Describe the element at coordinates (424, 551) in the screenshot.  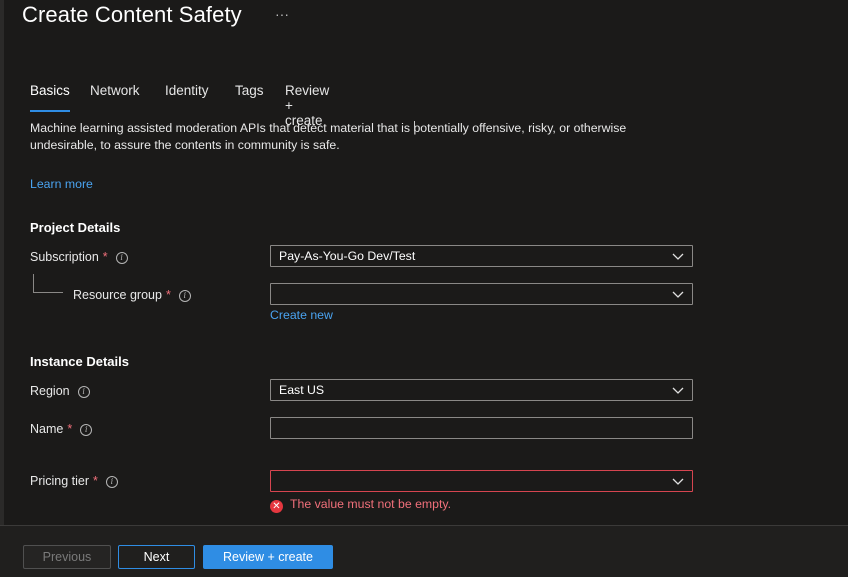
I see `footer-bar: Previous Next Review + create` at that location.